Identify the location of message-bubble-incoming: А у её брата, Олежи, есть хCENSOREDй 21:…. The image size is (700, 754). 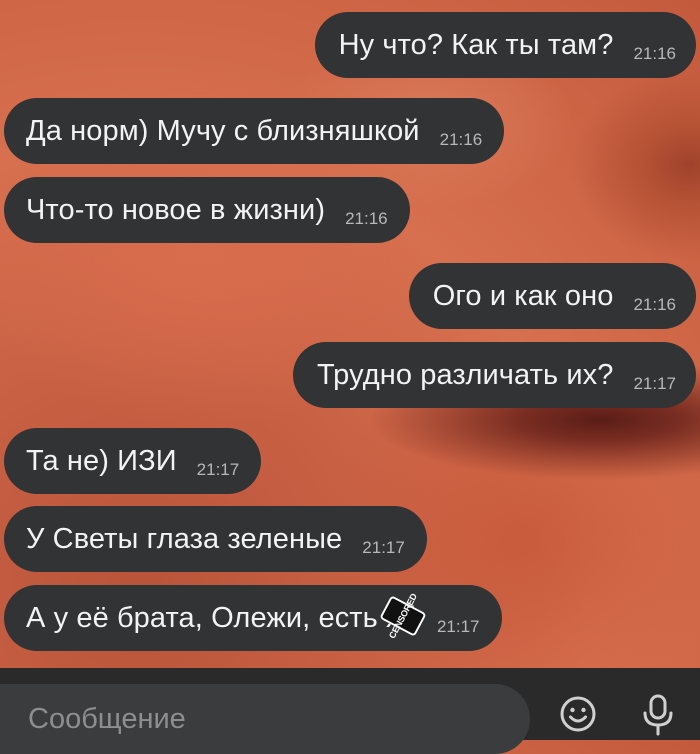
(253, 618).